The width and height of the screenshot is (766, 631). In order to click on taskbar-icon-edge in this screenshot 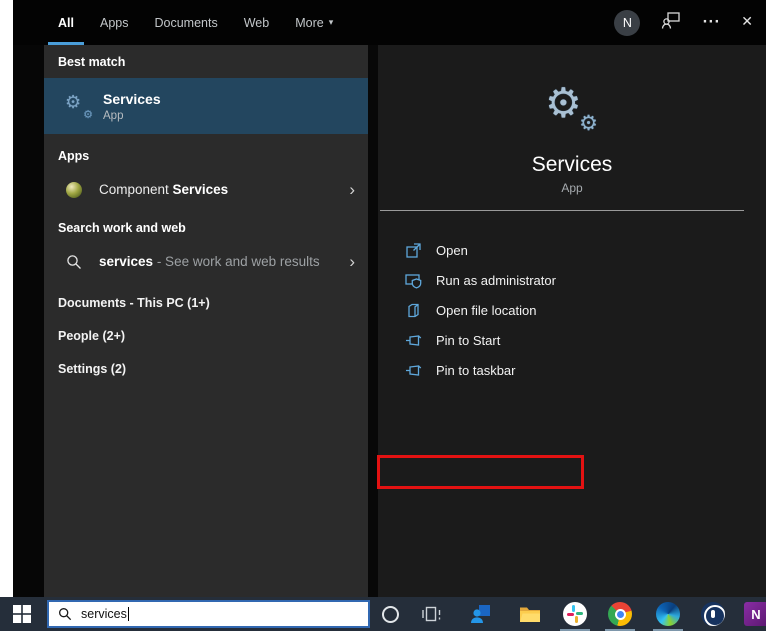, I will do `click(668, 614)`.